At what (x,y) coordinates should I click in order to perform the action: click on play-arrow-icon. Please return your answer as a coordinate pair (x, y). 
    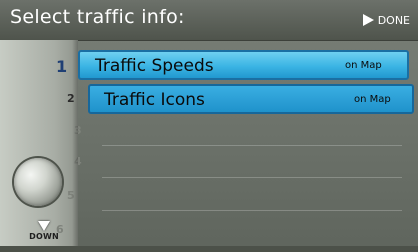
    Looking at the image, I should click on (368, 20).